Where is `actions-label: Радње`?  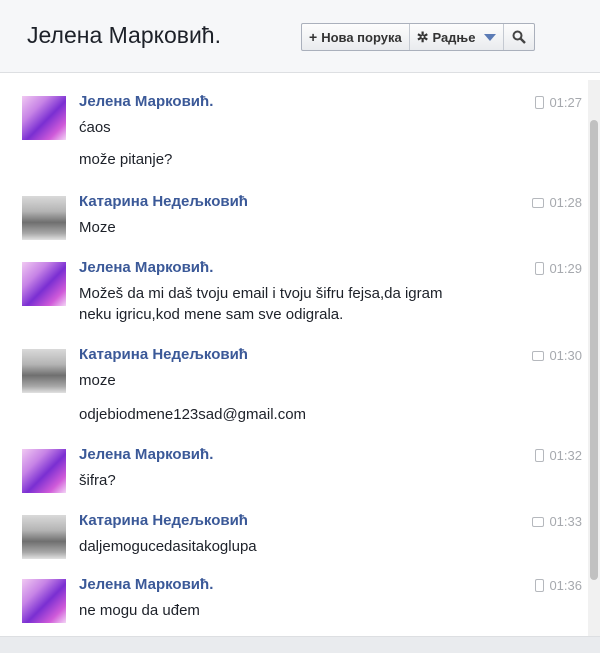 actions-label: Радње is located at coordinates (454, 37).